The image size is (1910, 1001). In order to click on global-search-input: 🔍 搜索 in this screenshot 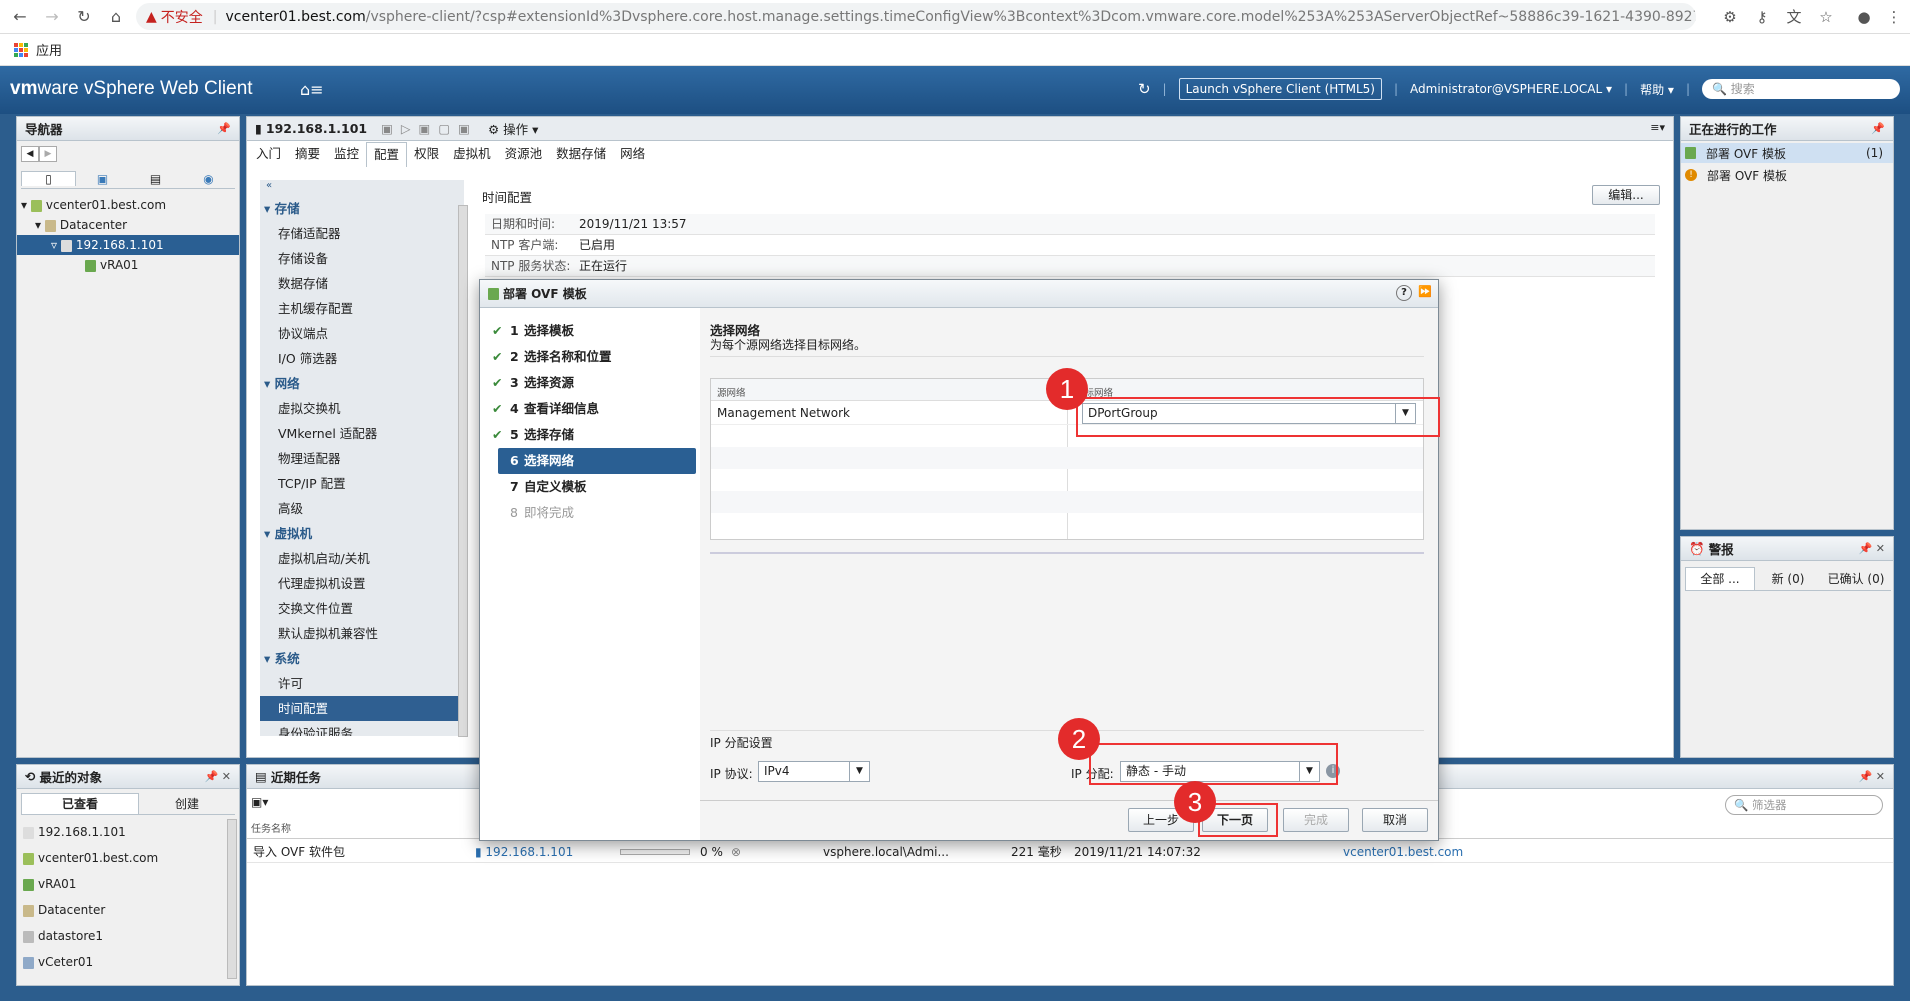, I will do `click(1801, 89)`.